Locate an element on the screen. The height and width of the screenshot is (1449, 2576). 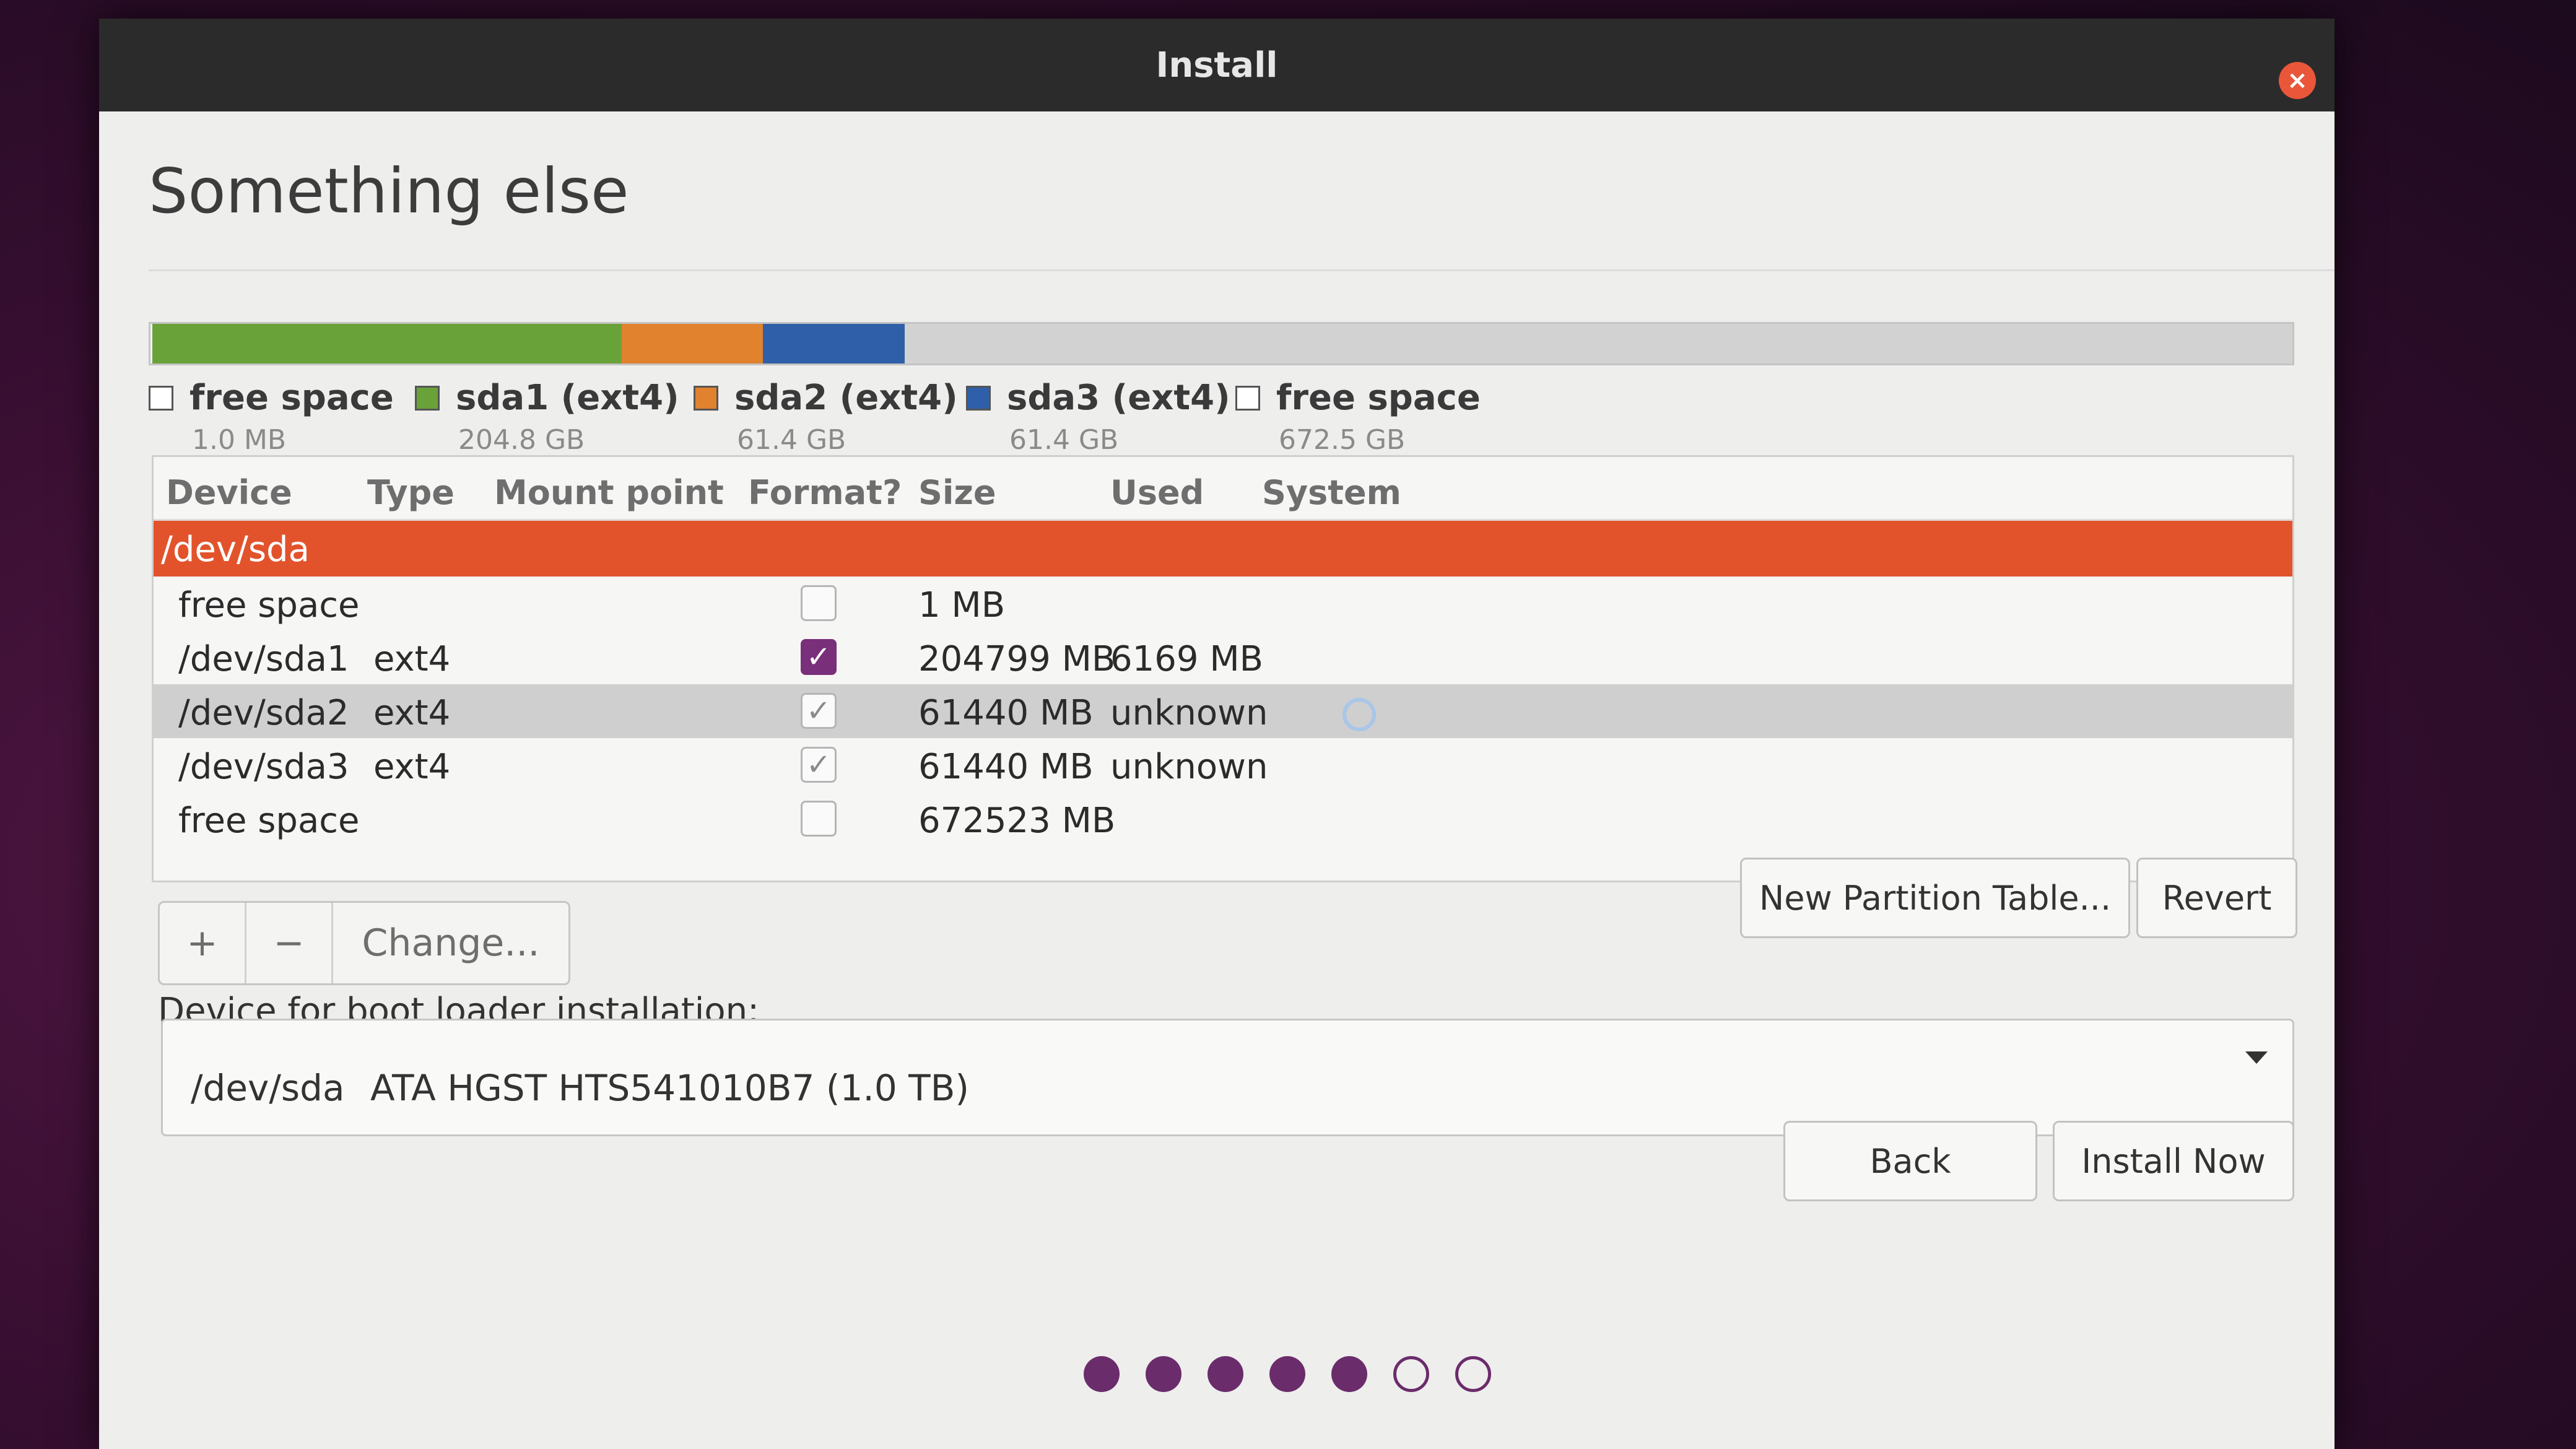
legend-size: 204.8 GB is located at coordinates (521, 440).